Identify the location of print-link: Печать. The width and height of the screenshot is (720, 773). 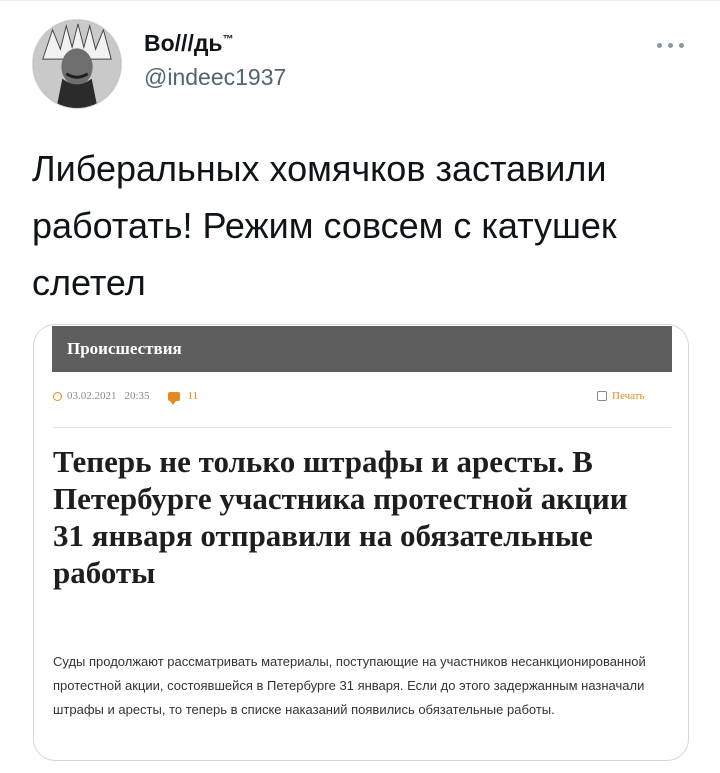
(621, 396).